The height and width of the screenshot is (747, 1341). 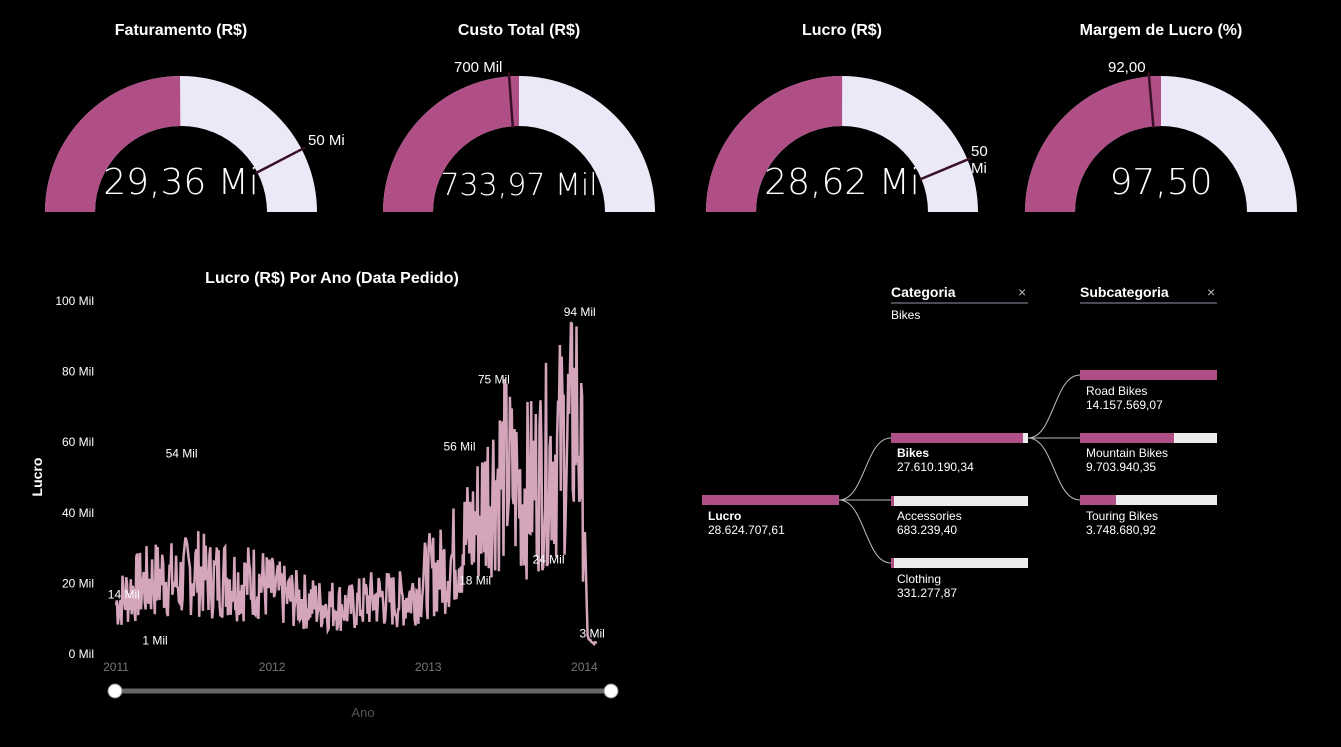 What do you see at coordinates (842, 115) in the screenshot?
I see `gauge-lucro: Lucro (R$) 28,62 Mi 50 Mi` at bounding box center [842, 115].